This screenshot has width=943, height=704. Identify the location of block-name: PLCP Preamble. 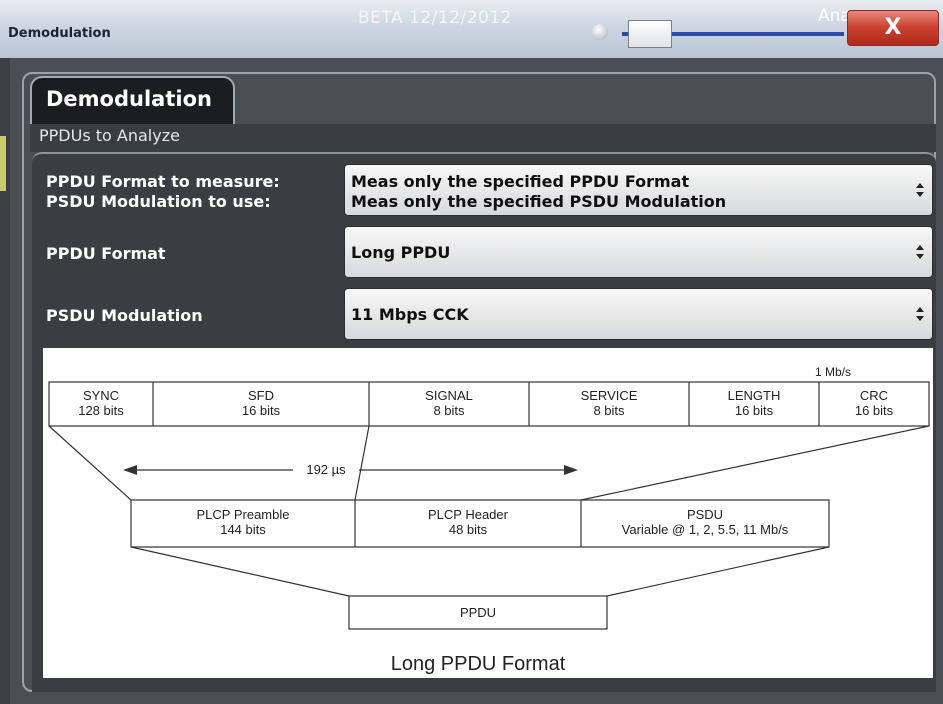
(243, 514).